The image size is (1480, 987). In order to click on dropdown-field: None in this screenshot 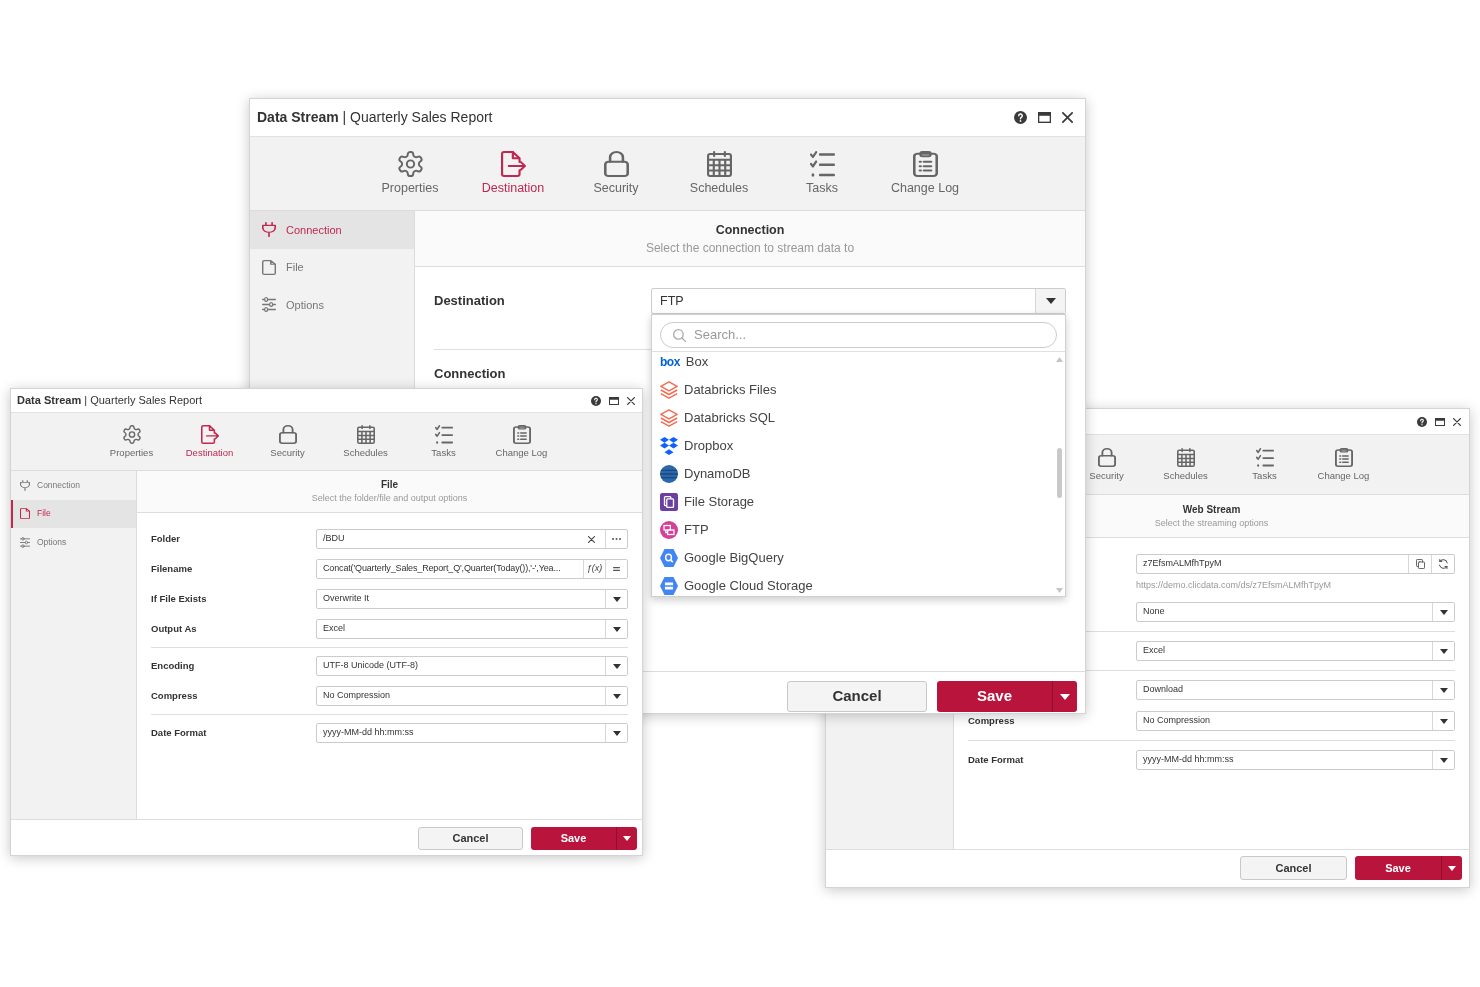, I will do `click(1295, 612)`.